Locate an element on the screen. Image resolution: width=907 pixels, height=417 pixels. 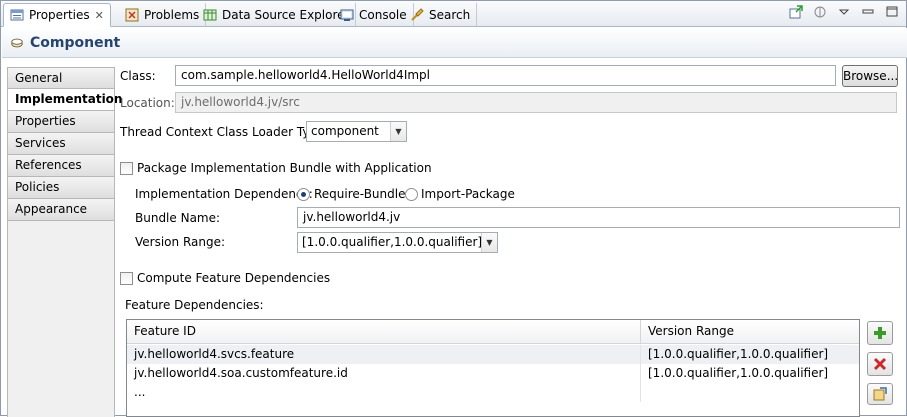
problems-icon is located at coordinates (132, 14).